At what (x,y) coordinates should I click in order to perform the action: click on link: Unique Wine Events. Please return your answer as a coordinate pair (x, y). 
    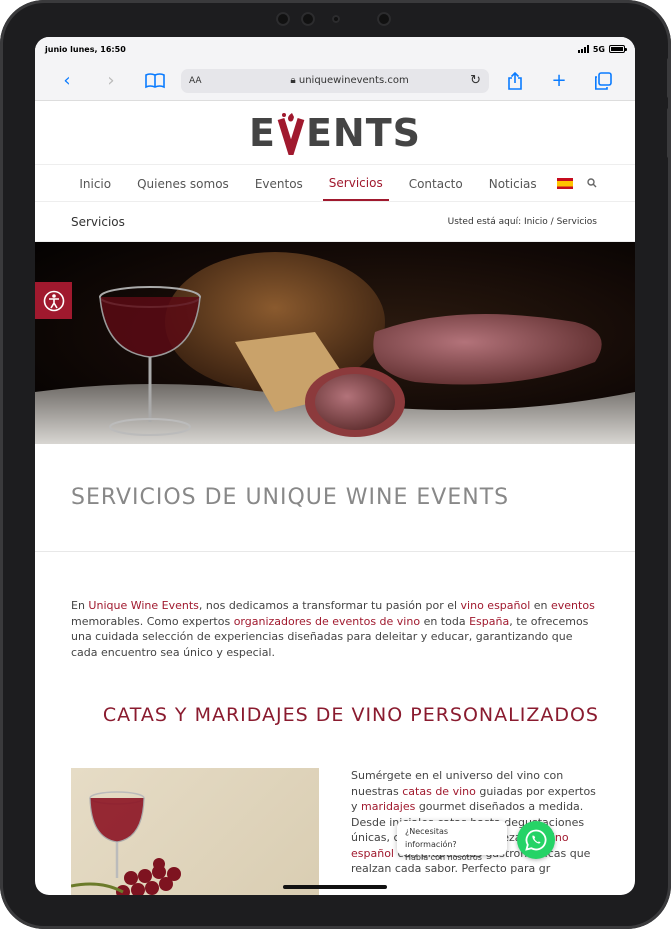
    Looking at the image, I should click on (143, 605).